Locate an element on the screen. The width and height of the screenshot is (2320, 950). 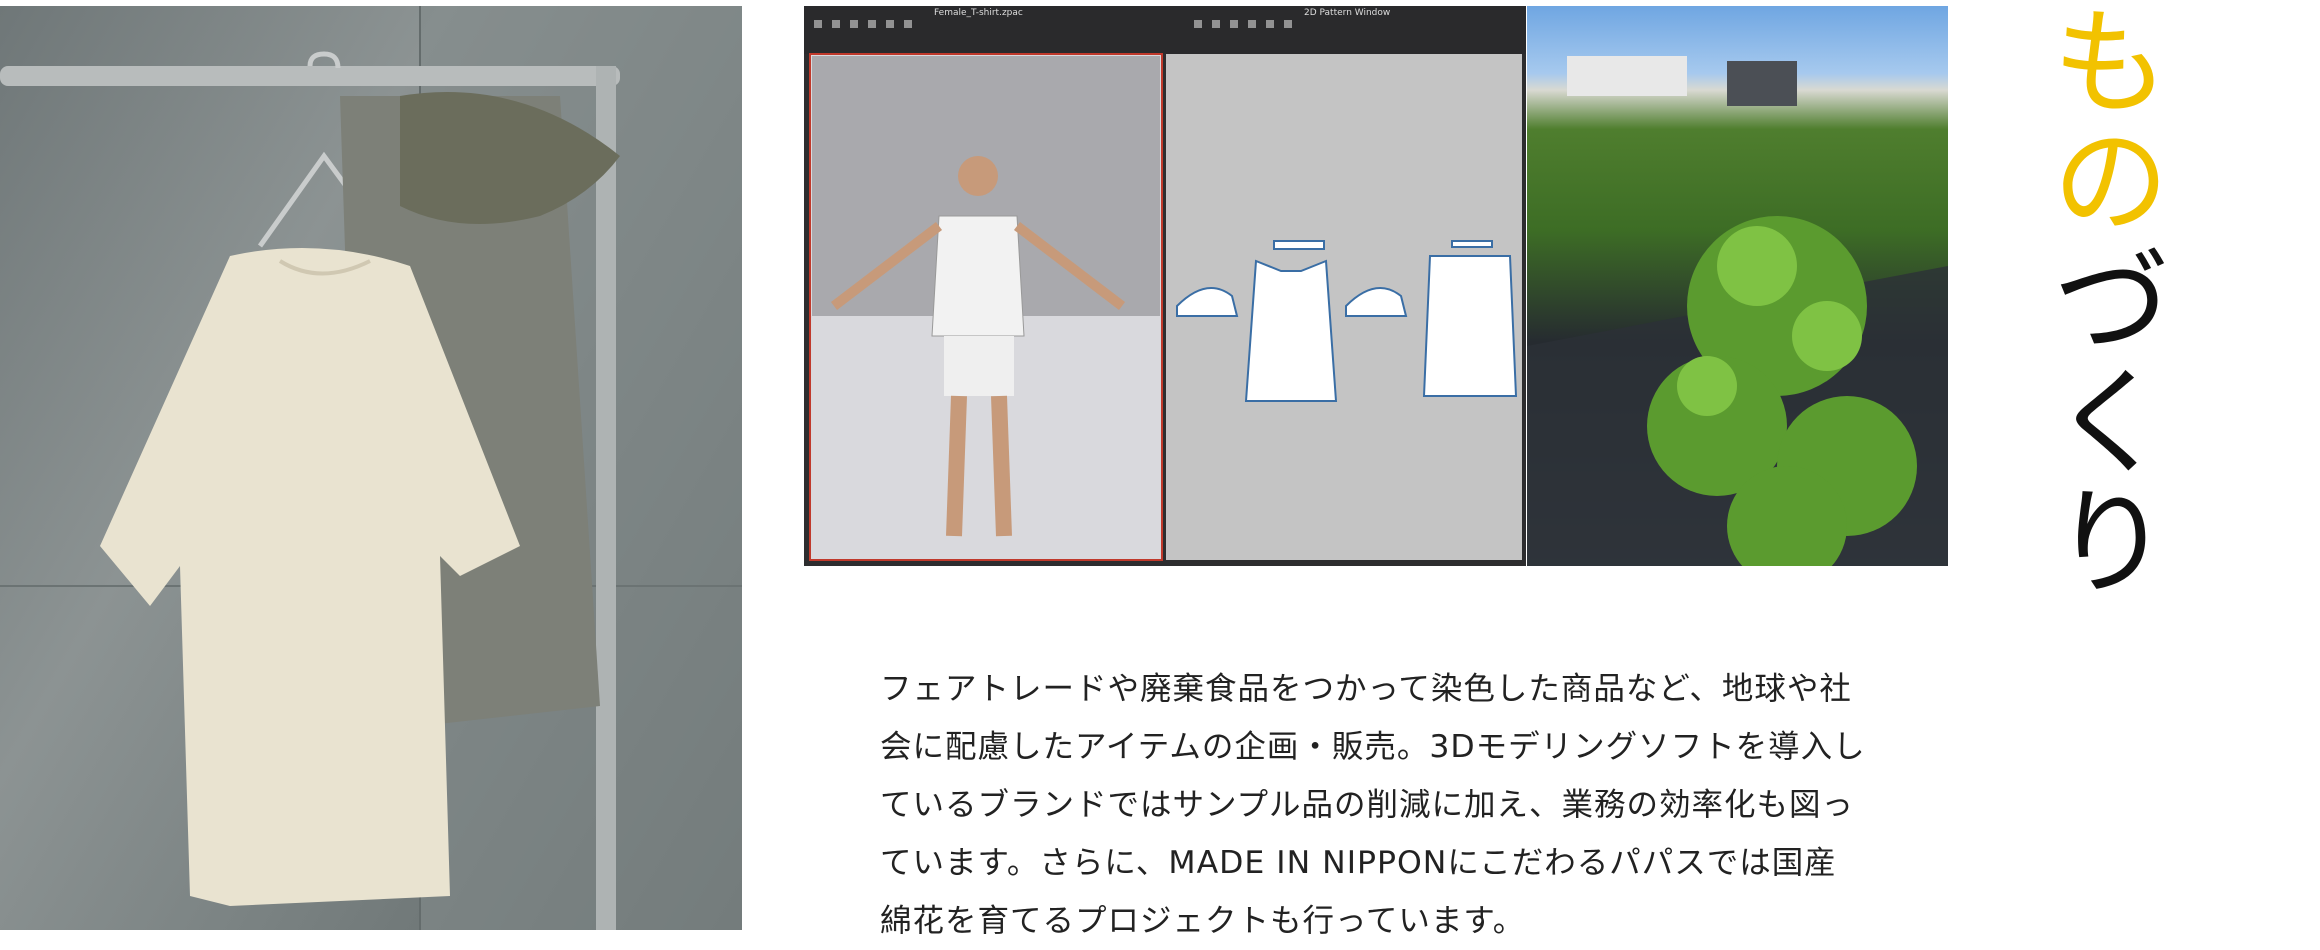
left-window-title: Female_T-shirt.zpac is located at coordinates (978, 13).